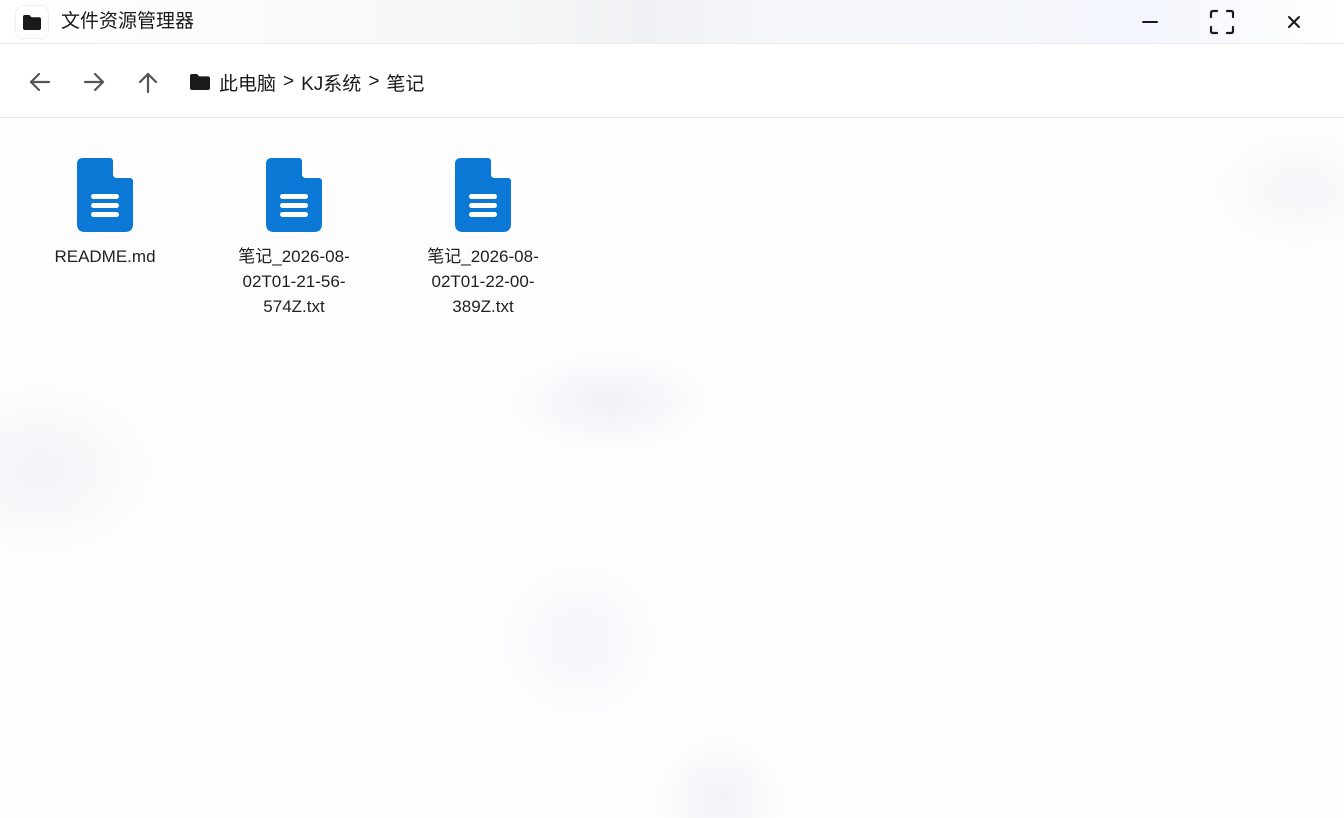  I want to click on breadcrumb-item-notes: 笔记, so click(405, 82).